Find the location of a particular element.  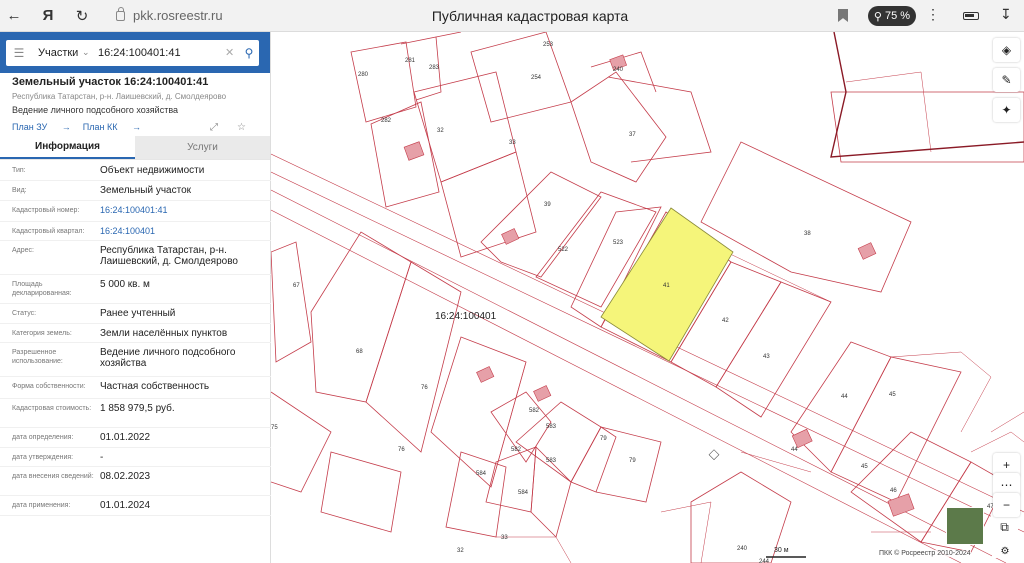

copyright-text: ПКК © Росреестр 2010-2024 is located at coordinates (925, 553).